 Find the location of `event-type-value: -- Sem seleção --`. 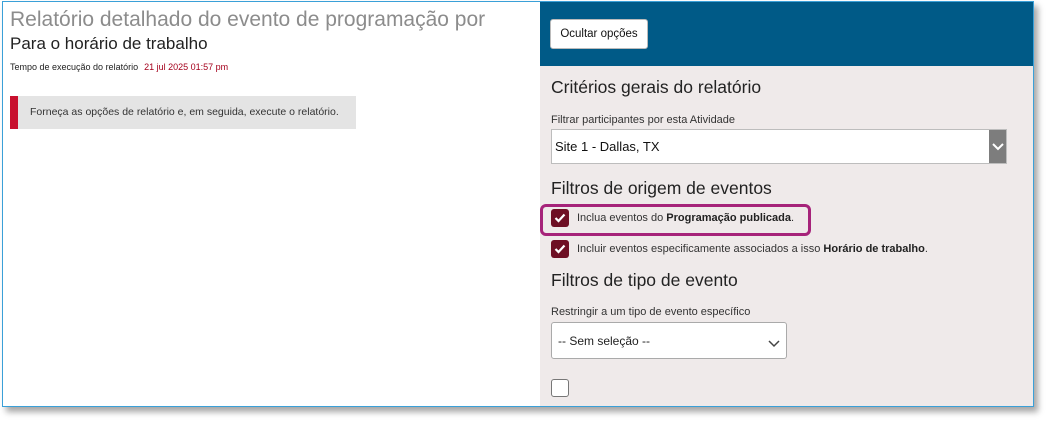

event-type-value: -- Sem seleção -- is located at coordinates (604, 341).